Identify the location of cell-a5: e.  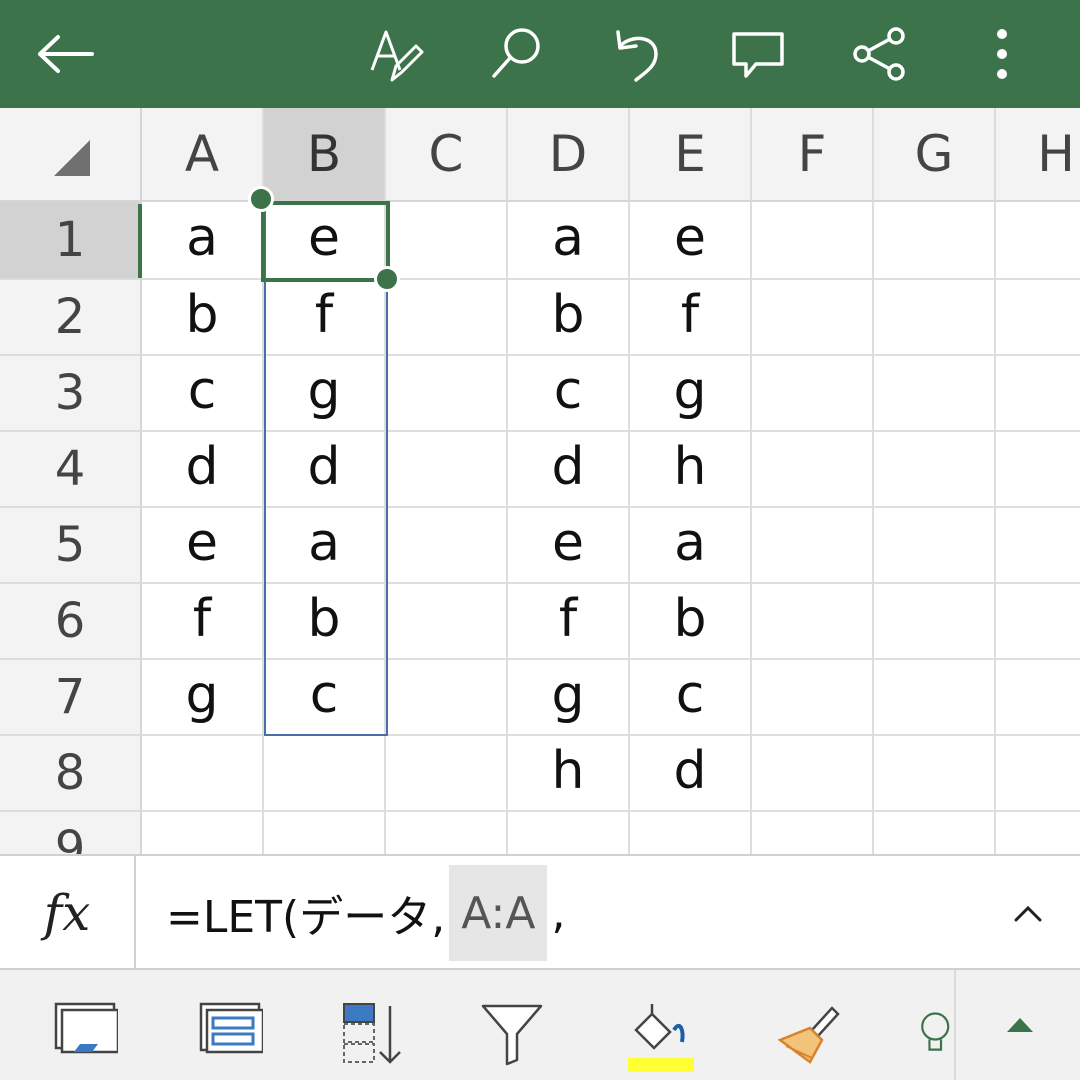
(203, 546).